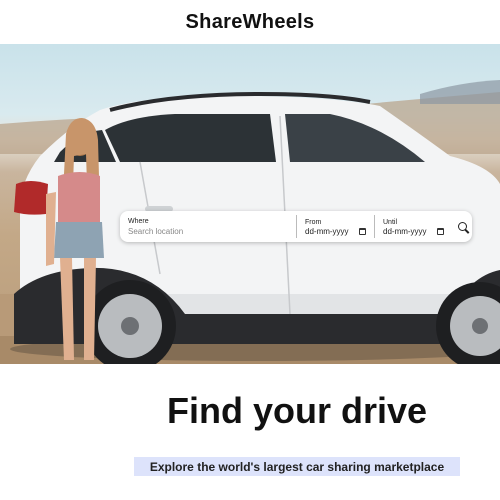 The width and height of the screenshot is (500, 500). What do you see at coordinates (313, 222) in the screenshot?
I see `from-label: From` at bounding box center [313, 222].